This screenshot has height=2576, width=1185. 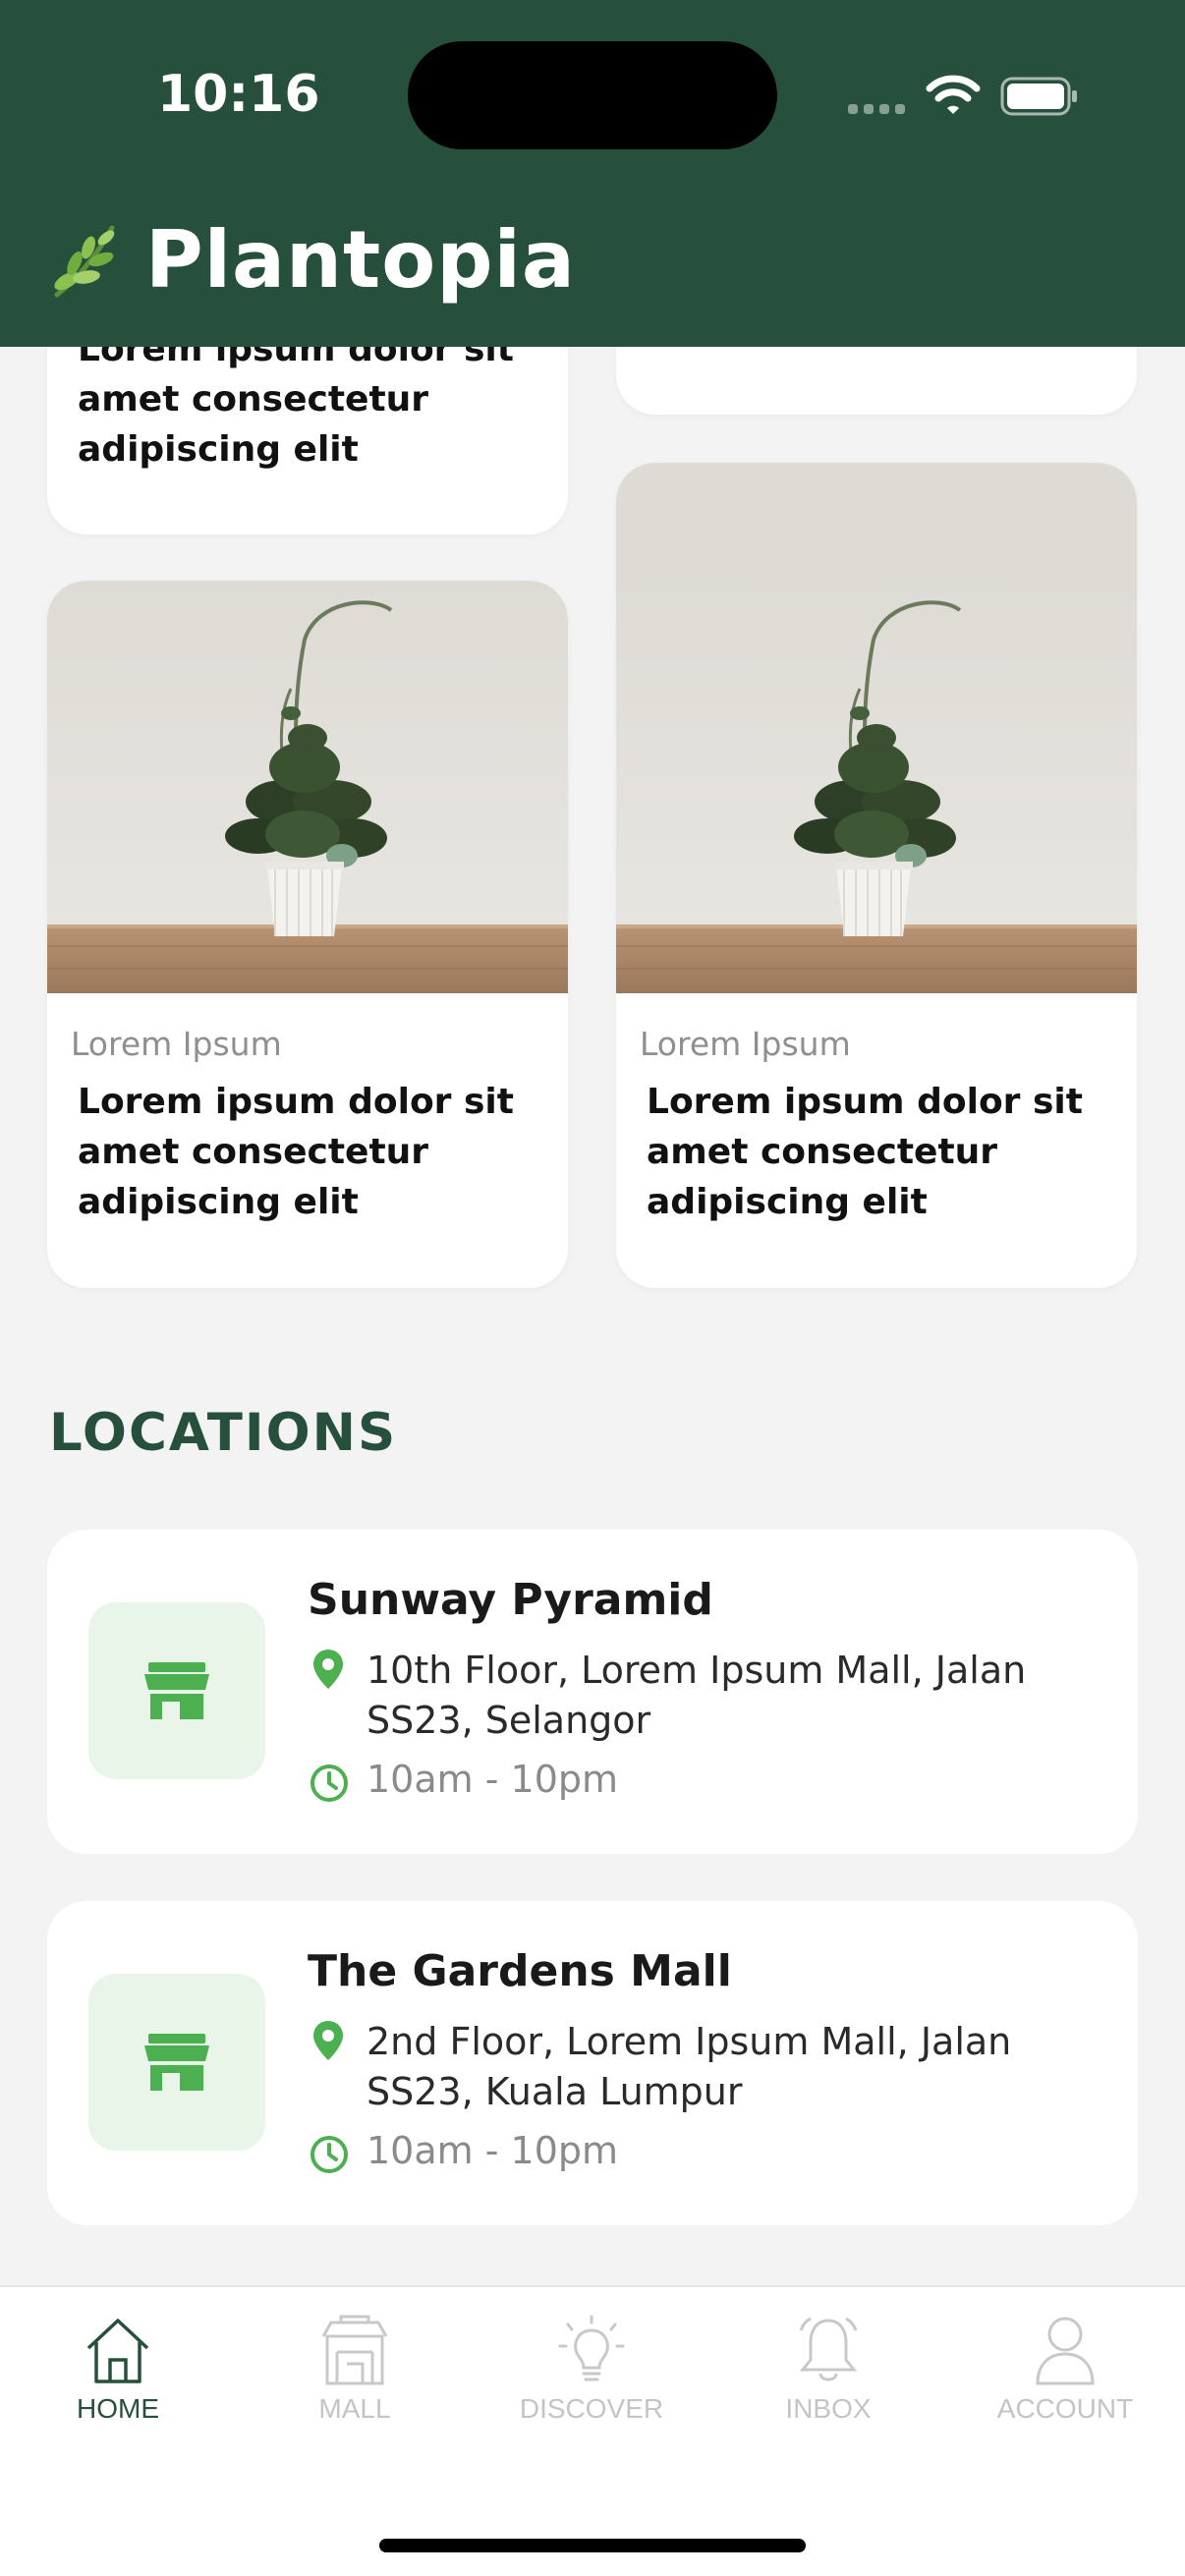 I want to click on bell-icon, so click(x=829, y=2349).